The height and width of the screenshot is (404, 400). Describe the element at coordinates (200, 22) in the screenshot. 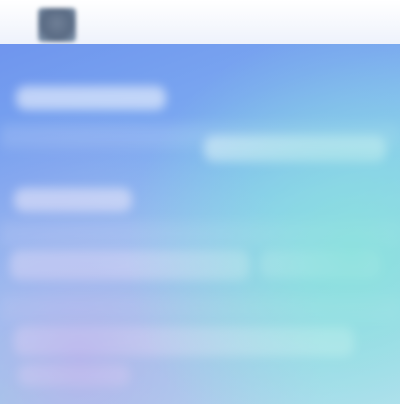

I see `top-bar` at that location.